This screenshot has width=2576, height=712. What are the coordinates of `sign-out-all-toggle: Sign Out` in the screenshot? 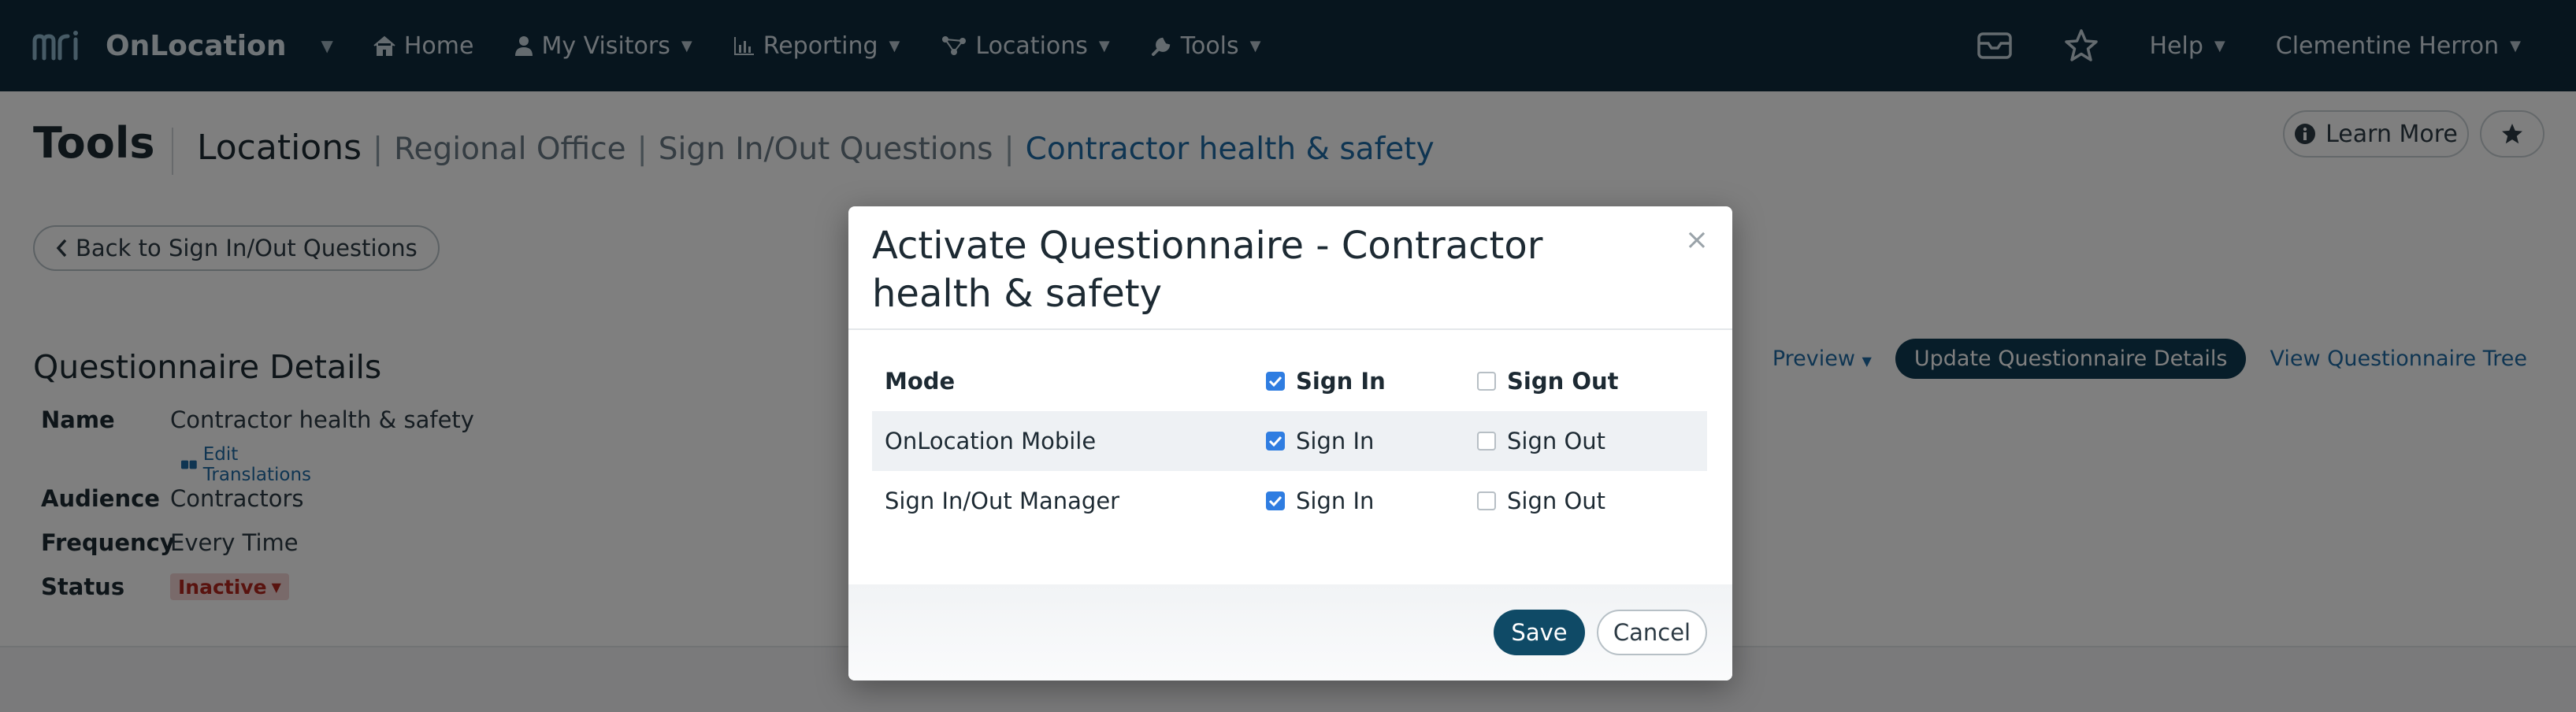 It's located at (1548, 381).